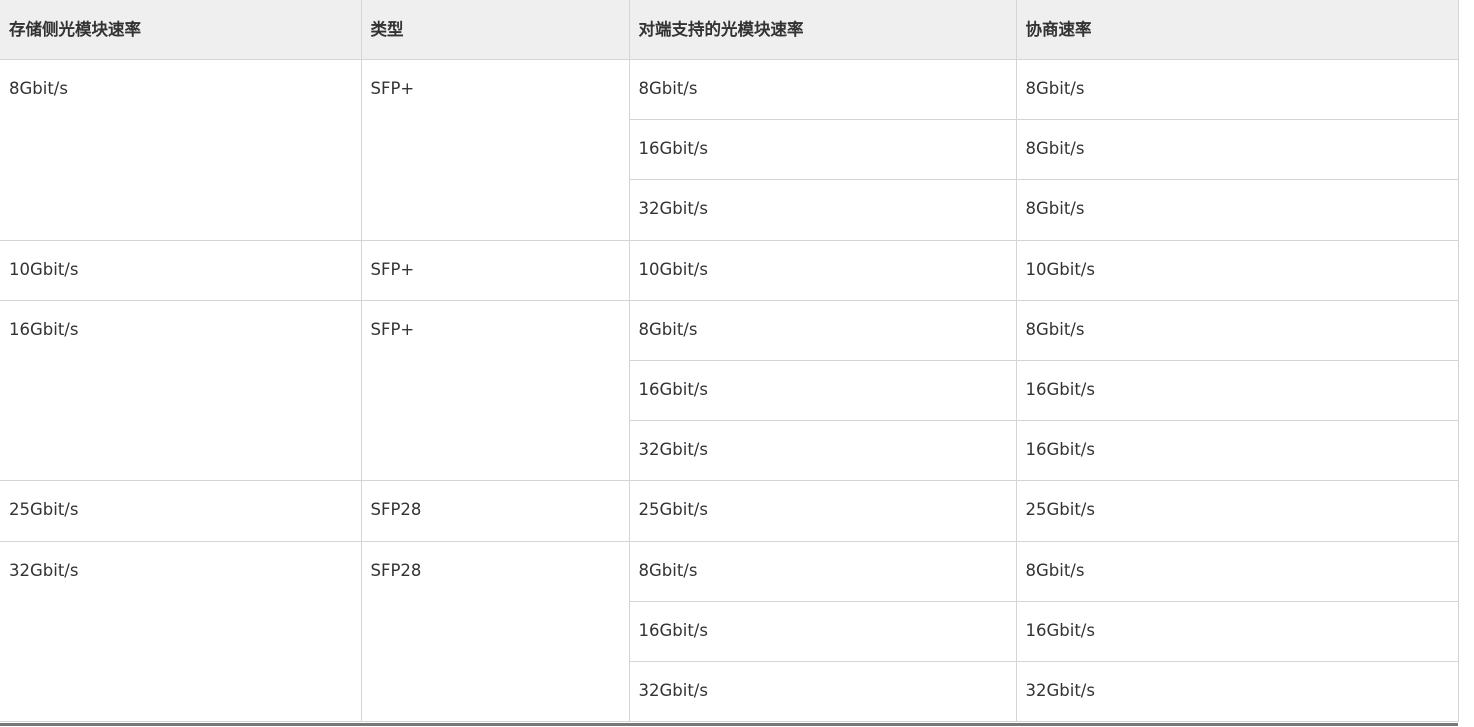 The width and height of the screenshot is (1474, 727). What do you see at coordinates (1237, 691) in the screenshot?
I see `negotiated-rate-cell: 32Gbit/s` at bounding box center [1237, 691].